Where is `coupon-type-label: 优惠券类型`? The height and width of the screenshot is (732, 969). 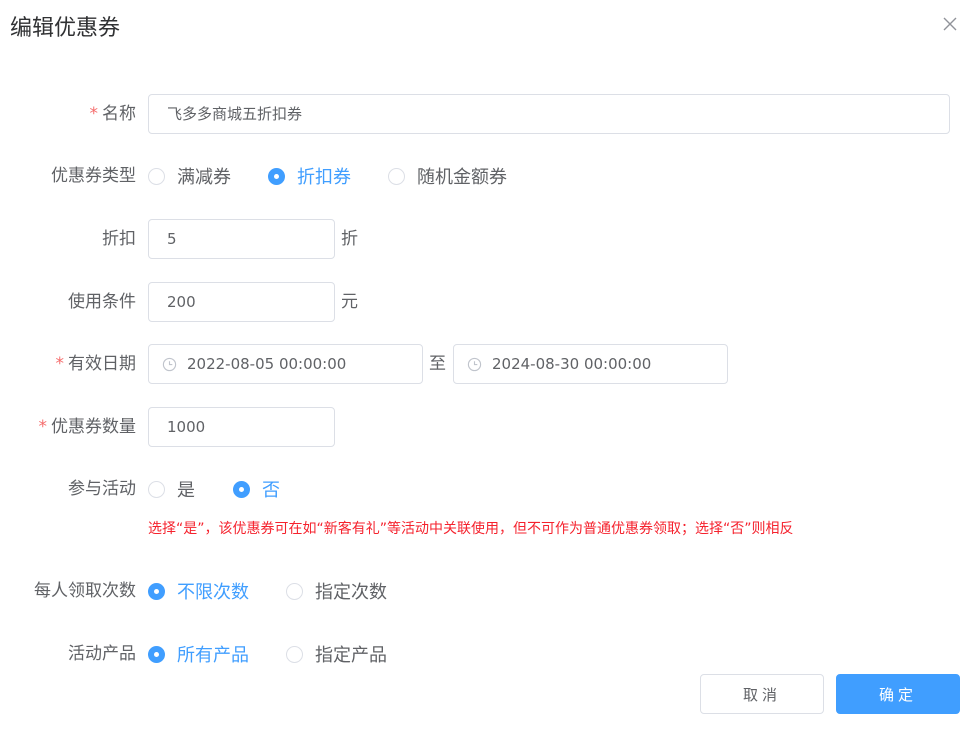
coupon-type-label: 优惠券类型 is located at coordinates (93, 176).